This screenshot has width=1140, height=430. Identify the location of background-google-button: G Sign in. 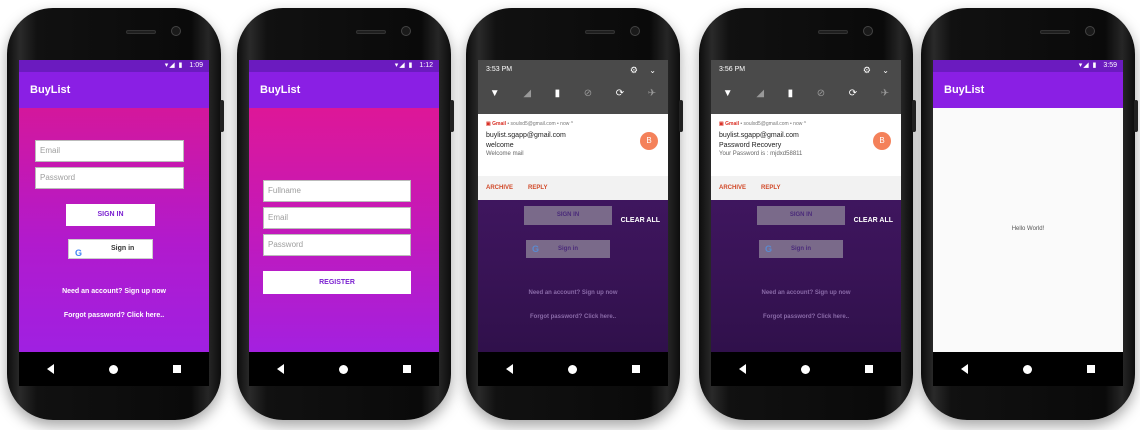
(568, 249).